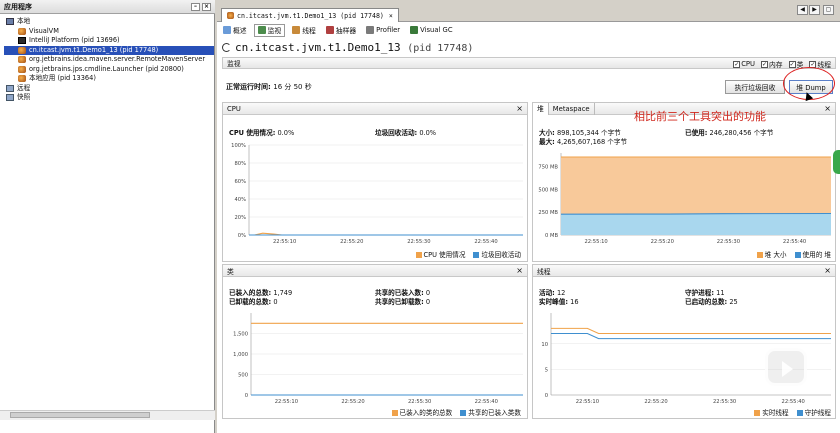 Image resolution: width=840 pixels, height=433 pixels. I want to click on tree-item-label: cn.itcast.jvm.t1.Demo1_13 (pid 17748), so click(94, 49).